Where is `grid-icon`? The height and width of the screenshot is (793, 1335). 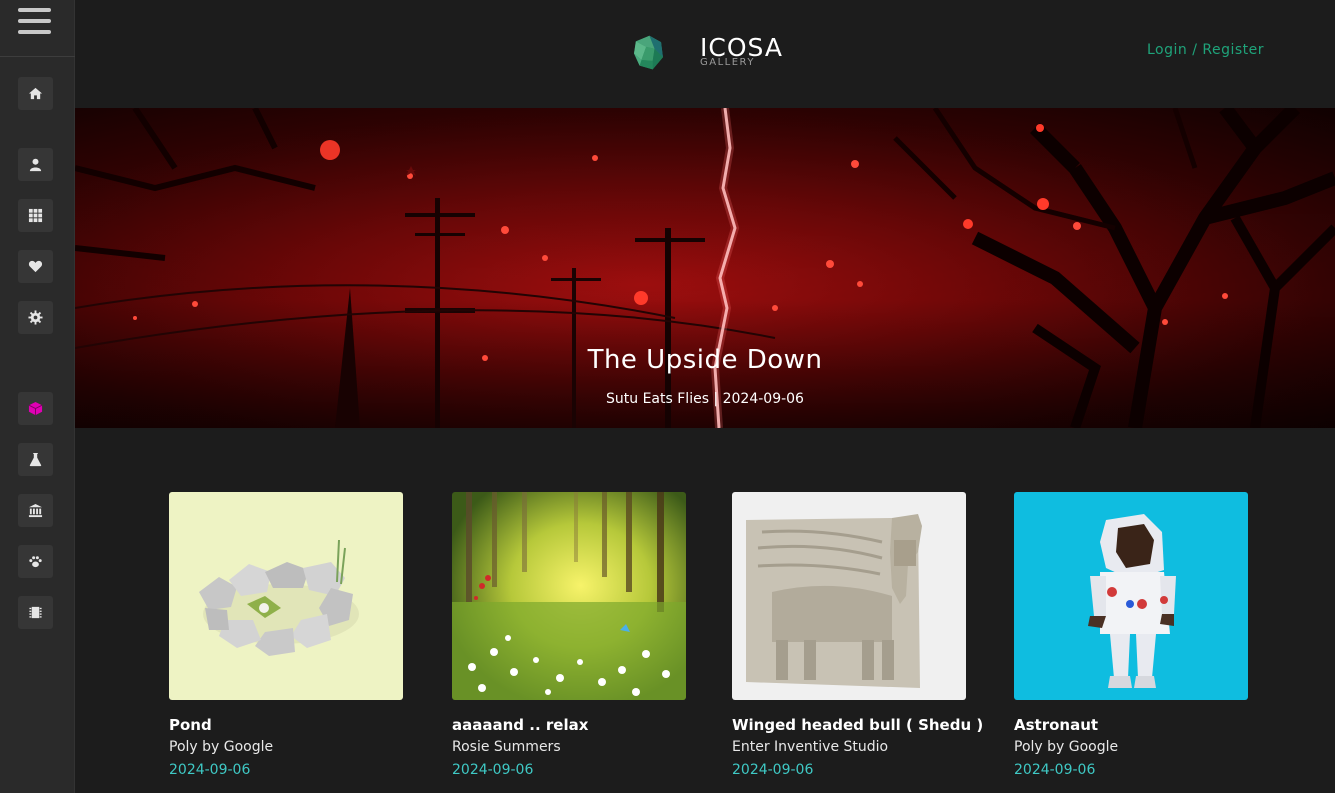 grid-icon is located at coordinates (35, 215).